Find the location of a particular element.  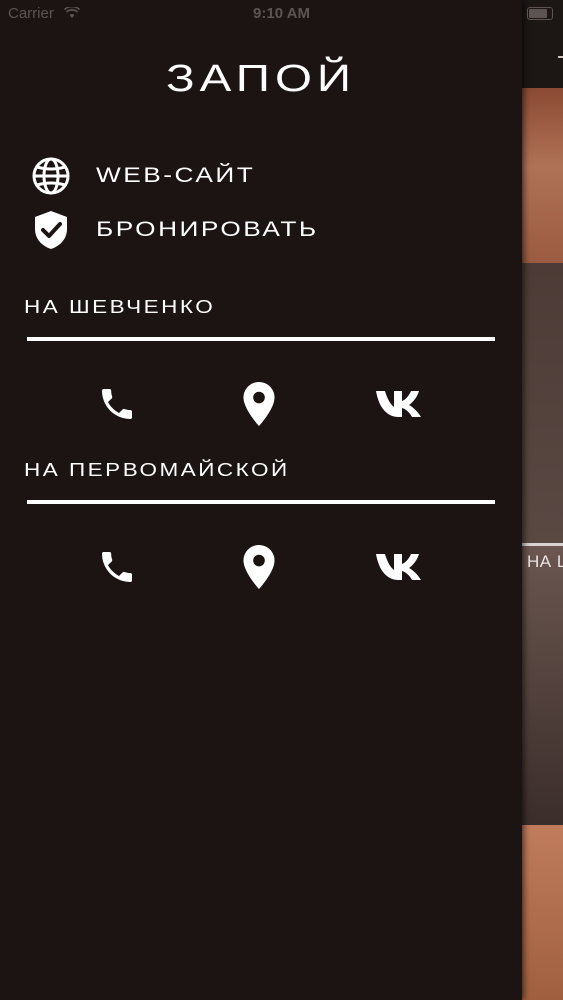

drawer-title: ЗАПОЙ is located at coordinates (261, 79).